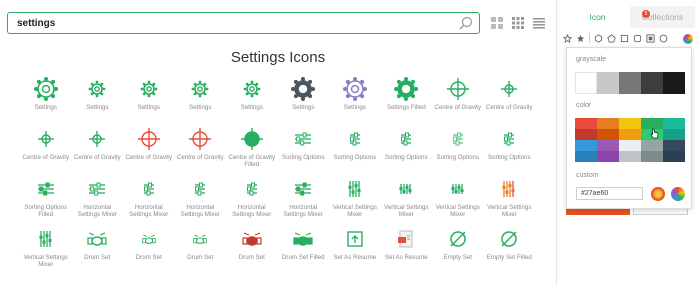 The image size is (700, 285). I want to click on custom-hex-input: #27ae60, so click(609, 193).